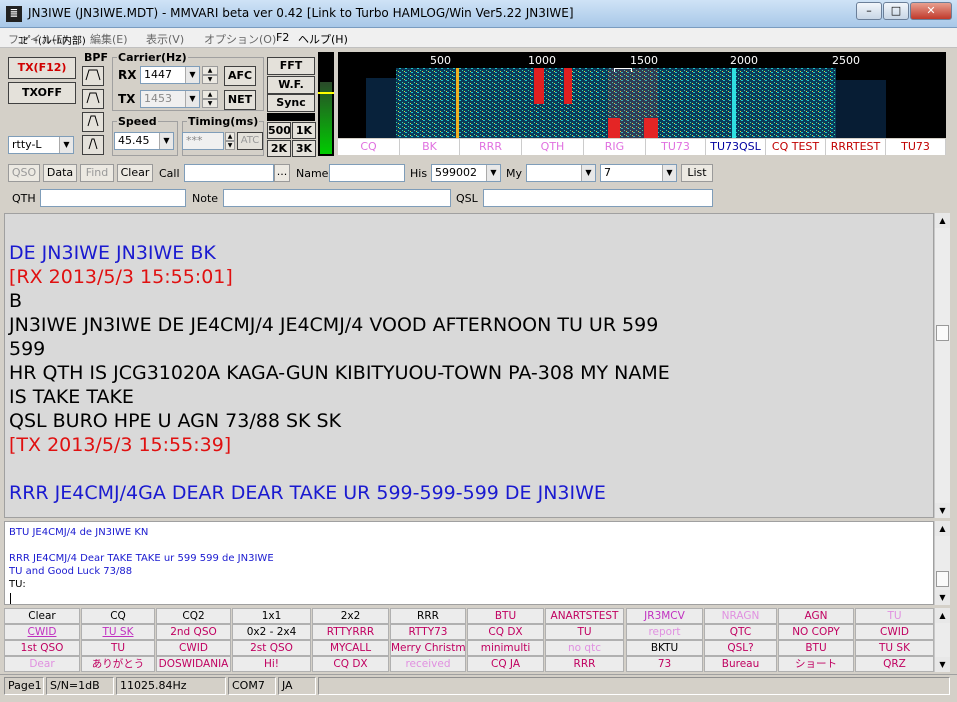  Describe the element at coordinates (584, 616) in the screenshot. I see `macro-button: ANARTSTEST` at that location.